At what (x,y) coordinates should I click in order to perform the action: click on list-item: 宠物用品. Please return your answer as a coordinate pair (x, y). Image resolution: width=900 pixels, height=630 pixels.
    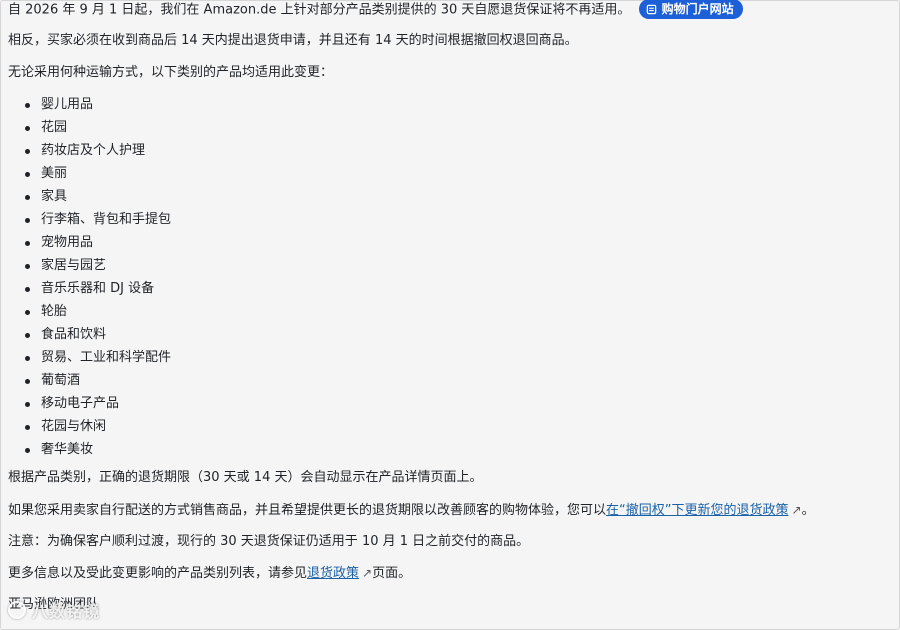
    Looking at the image, I should click on (89, 242).